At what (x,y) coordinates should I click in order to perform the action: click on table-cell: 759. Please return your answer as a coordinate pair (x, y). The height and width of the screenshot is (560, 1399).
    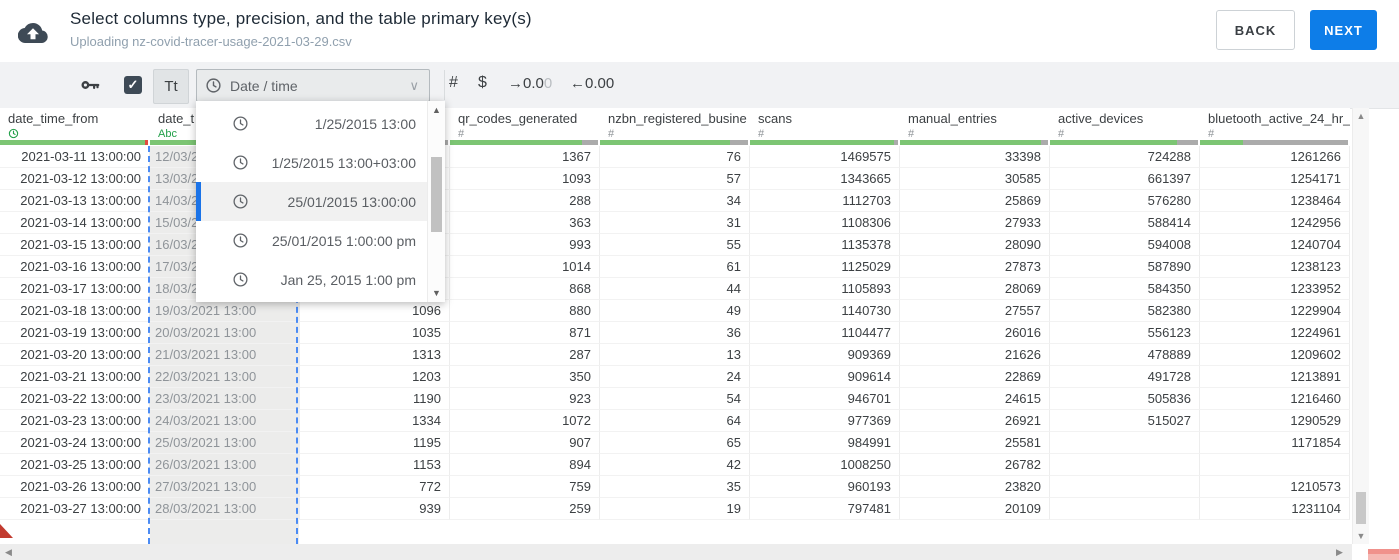
    Looking at the image, I should click on (525, 487).